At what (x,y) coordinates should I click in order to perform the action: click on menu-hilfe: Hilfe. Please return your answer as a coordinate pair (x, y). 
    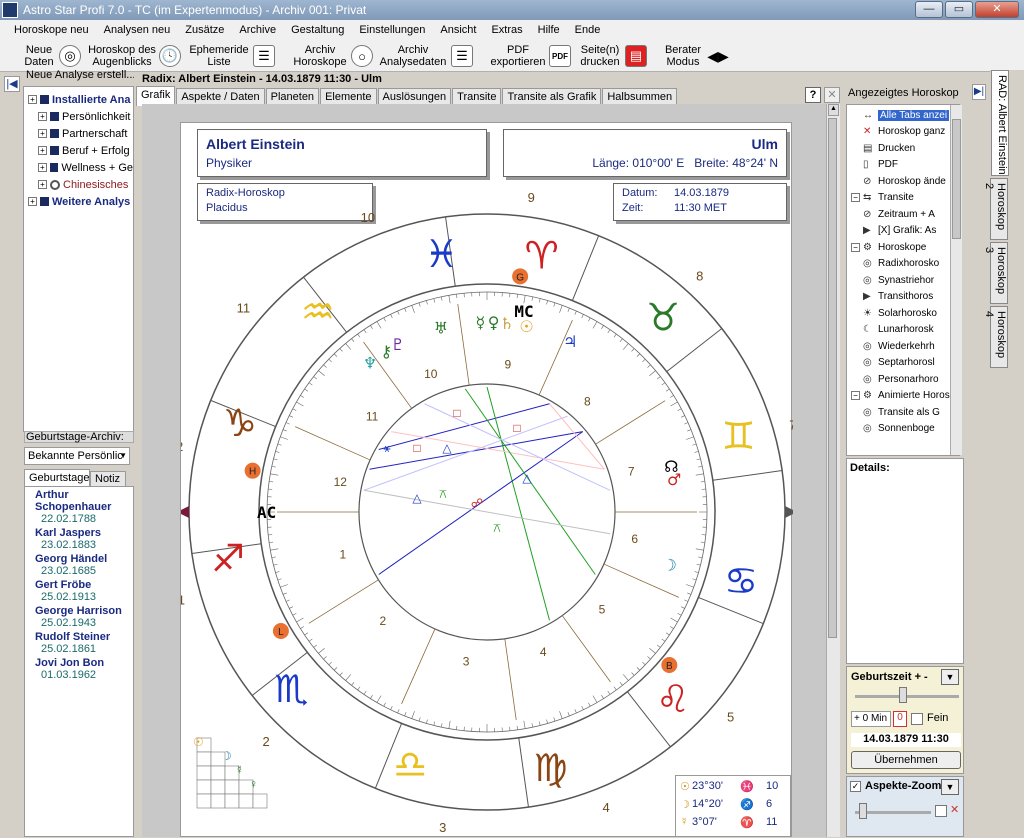
    Looking at the image, I should click on (549, 30).